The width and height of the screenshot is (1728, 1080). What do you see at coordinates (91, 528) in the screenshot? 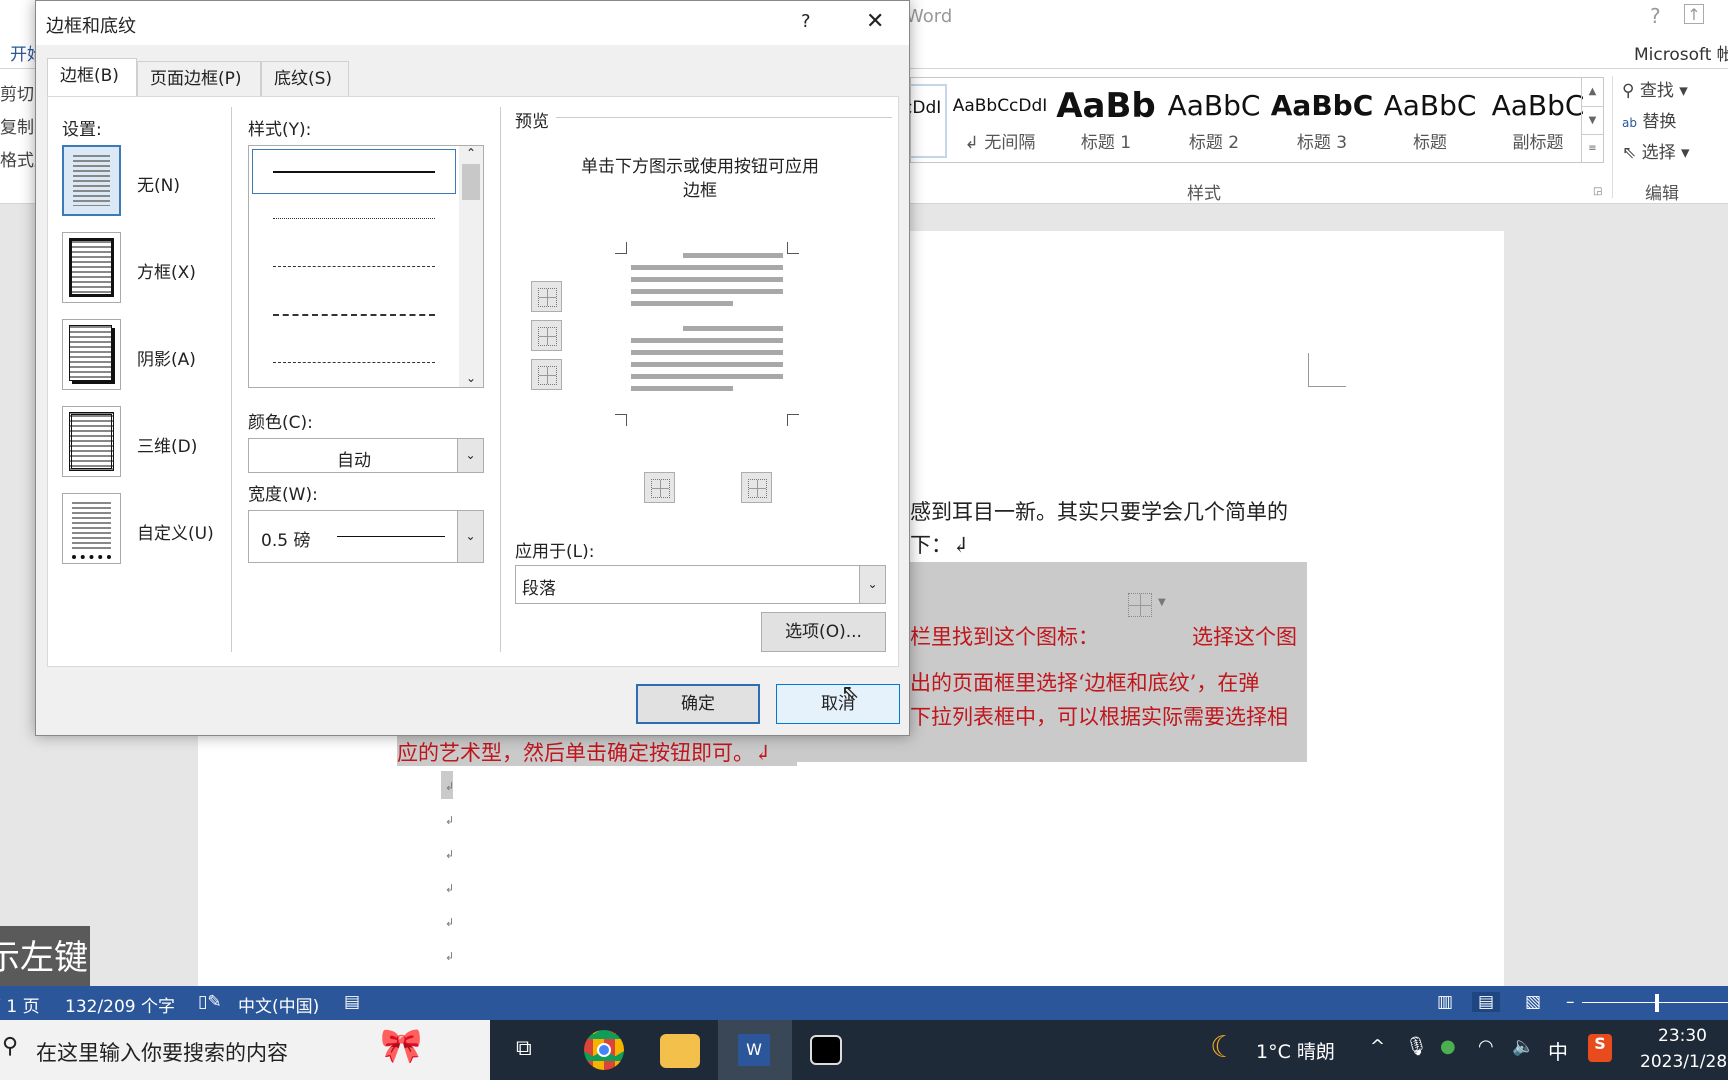
I see `setting-custom-icon` at bounding box center [91, 528].